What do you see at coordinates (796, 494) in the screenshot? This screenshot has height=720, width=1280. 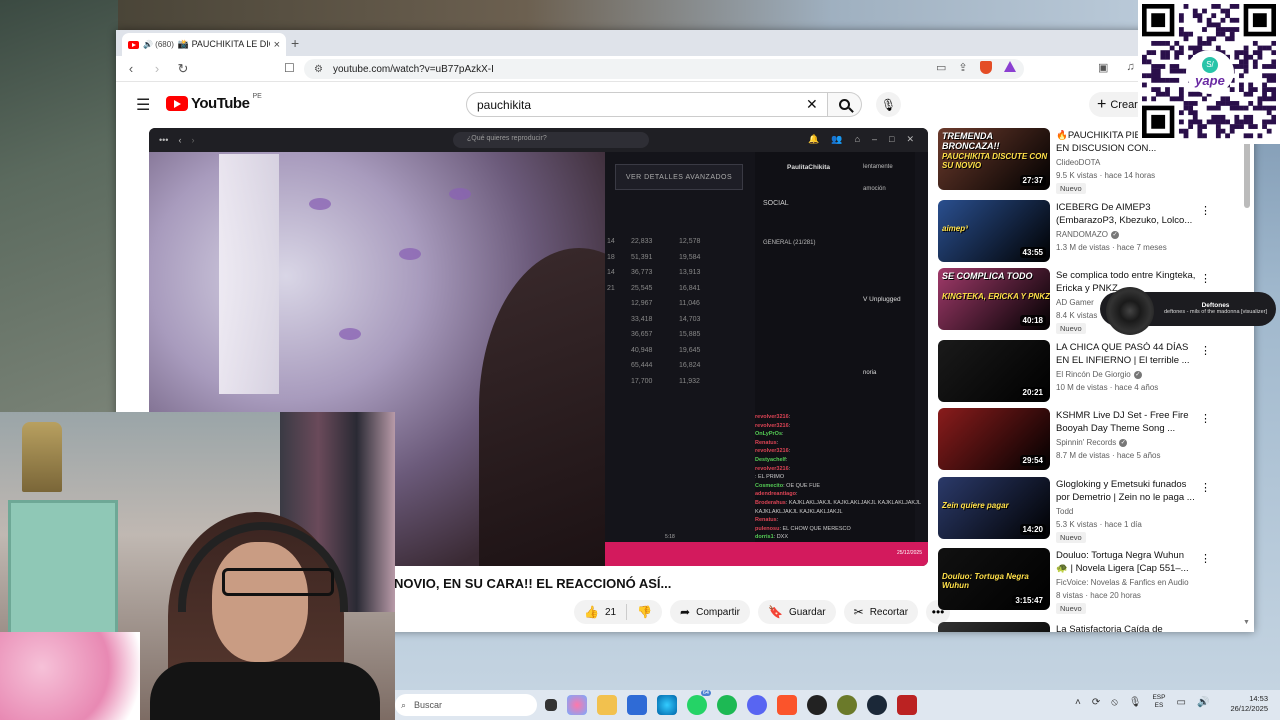 I see `chat-text: :` at bounding box center [796, 494].